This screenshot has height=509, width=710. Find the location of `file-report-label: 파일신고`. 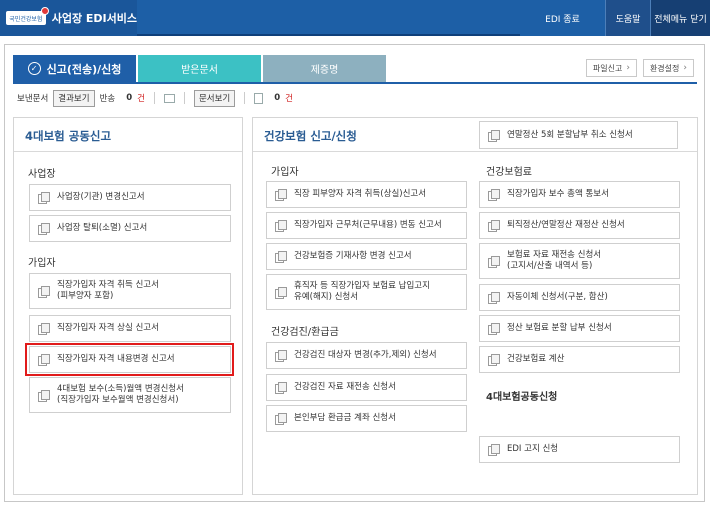

file-report-label: 파일신고 is located at coordinates (607, 68).